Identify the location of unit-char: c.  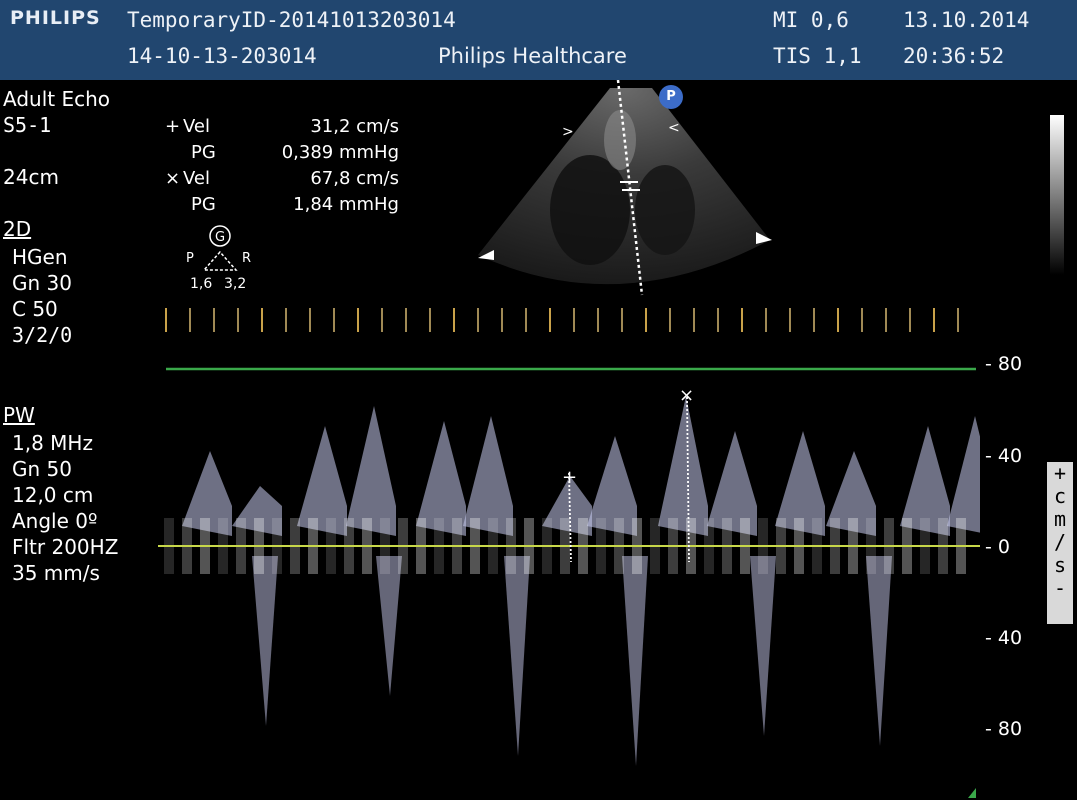
(1060, 496).